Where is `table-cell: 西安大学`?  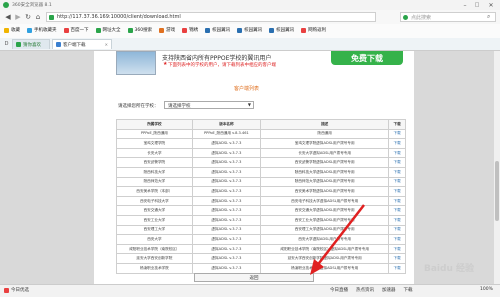 table-cell: 西安大学 is located at coordinates (154, 239).